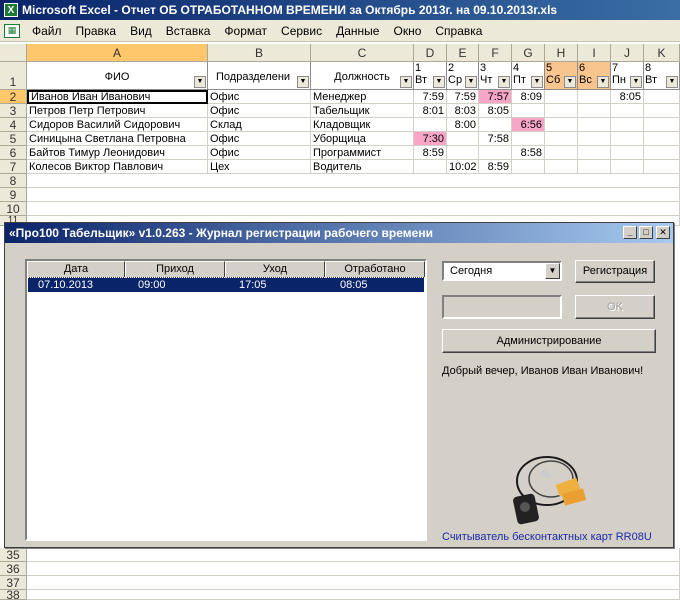 The height and width of the screenshot is (600, 680). I want to click on card-code-field, so click(502, 307).